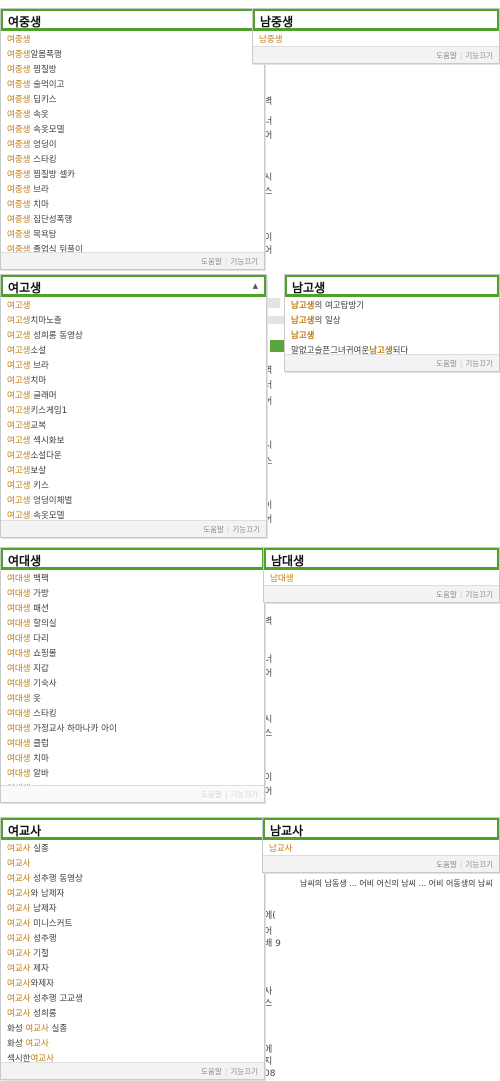  Describe the element at coordinates (132, 1029) in the screenshot. I see `suggestion-item: 화성 여교사 실종` at that location.